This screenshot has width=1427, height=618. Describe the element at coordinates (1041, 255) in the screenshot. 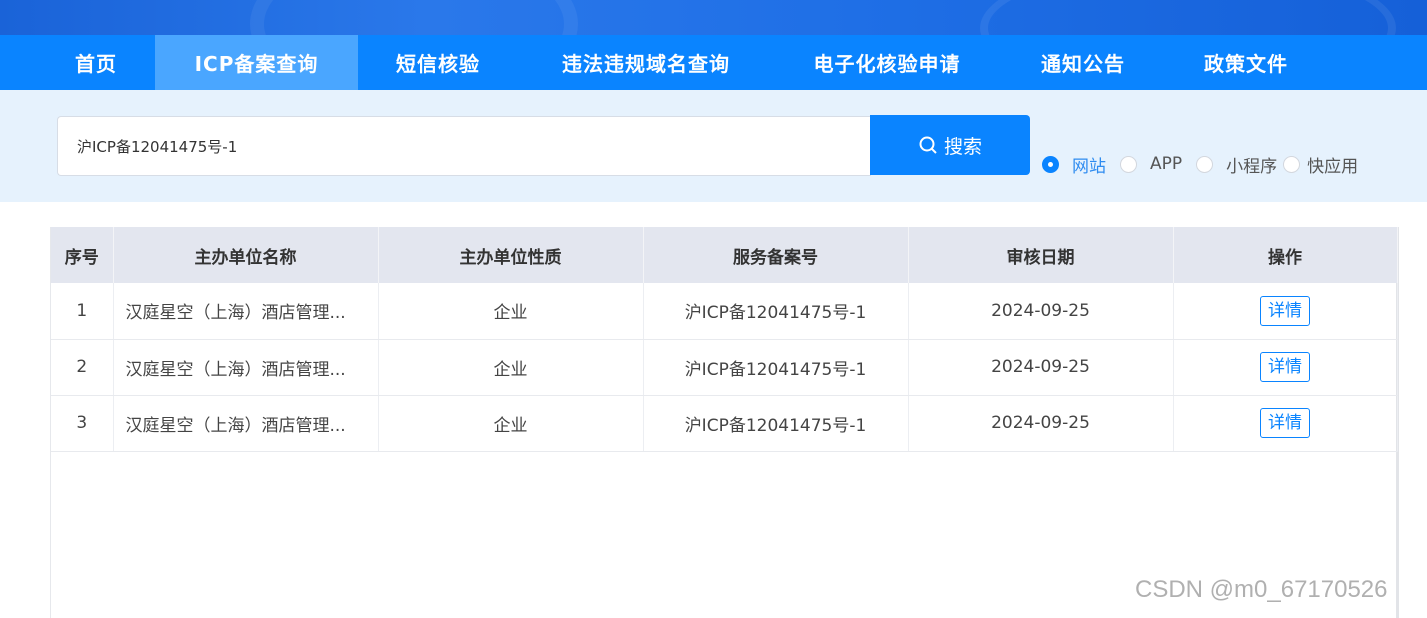

I see `col-header-date: 审核日期` at that location.